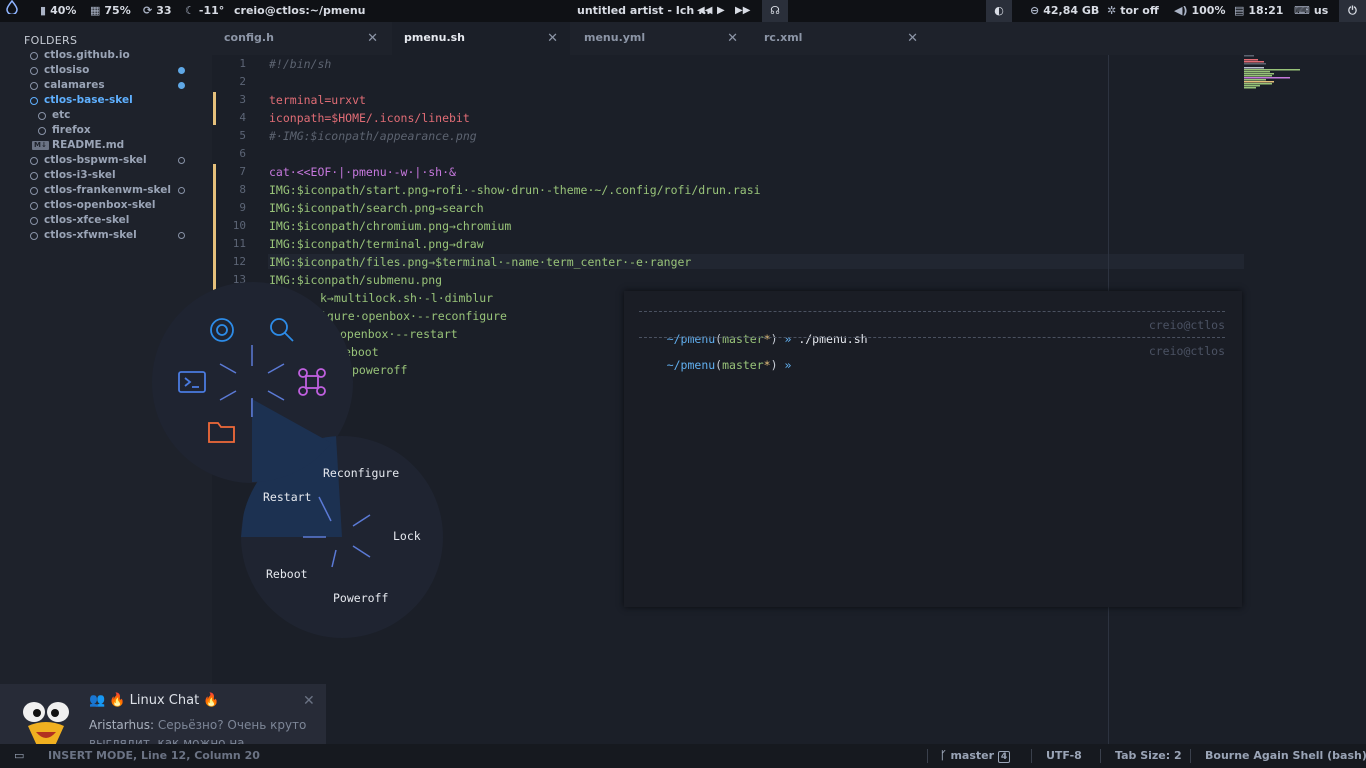  I want to click on sidebar-item-firefox: firefox, so click(106, 130).